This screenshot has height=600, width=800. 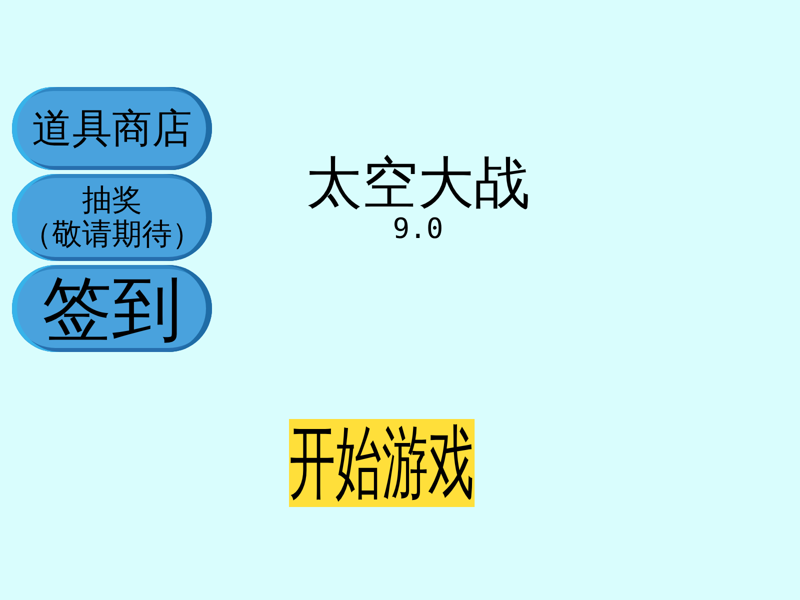 What do you see at coordinates (418, 183) in the screenshot?
I see `game-title: 太空大战` at bounding box center [418, 183].